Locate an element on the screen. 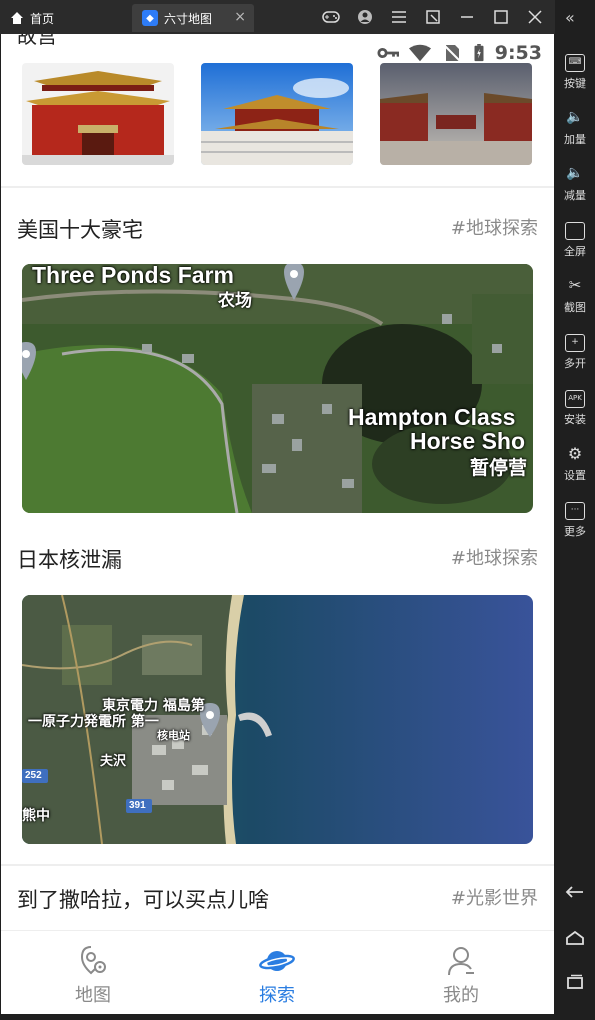  map-label: 核电站 is located at coordinates (173, 735).